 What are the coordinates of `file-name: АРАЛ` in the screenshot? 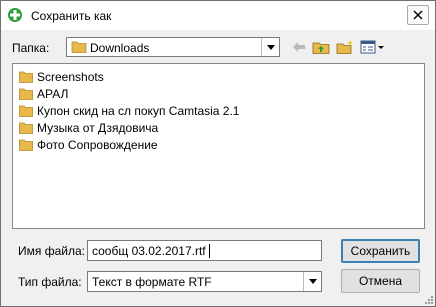 It's located at (53, 94).